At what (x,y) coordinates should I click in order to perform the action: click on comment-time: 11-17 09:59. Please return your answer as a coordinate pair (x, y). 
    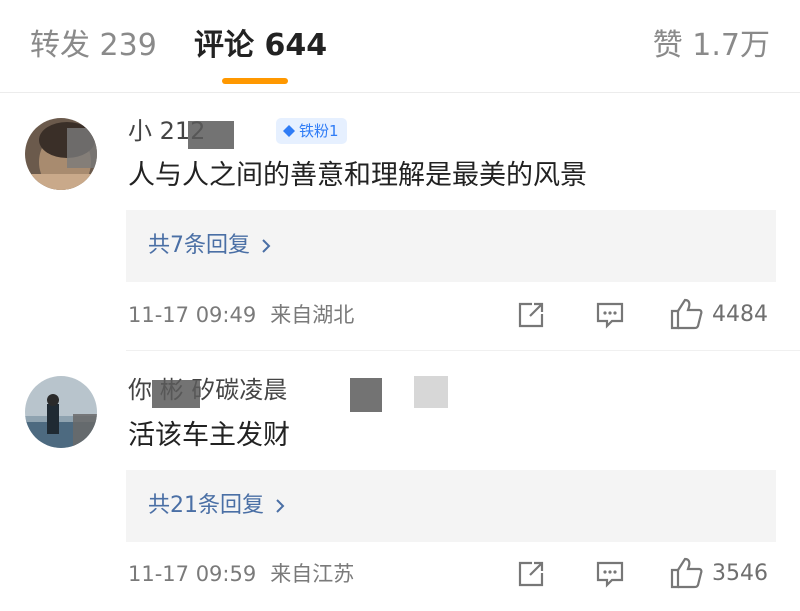
    Looking at the image, I should click on (192, 574).